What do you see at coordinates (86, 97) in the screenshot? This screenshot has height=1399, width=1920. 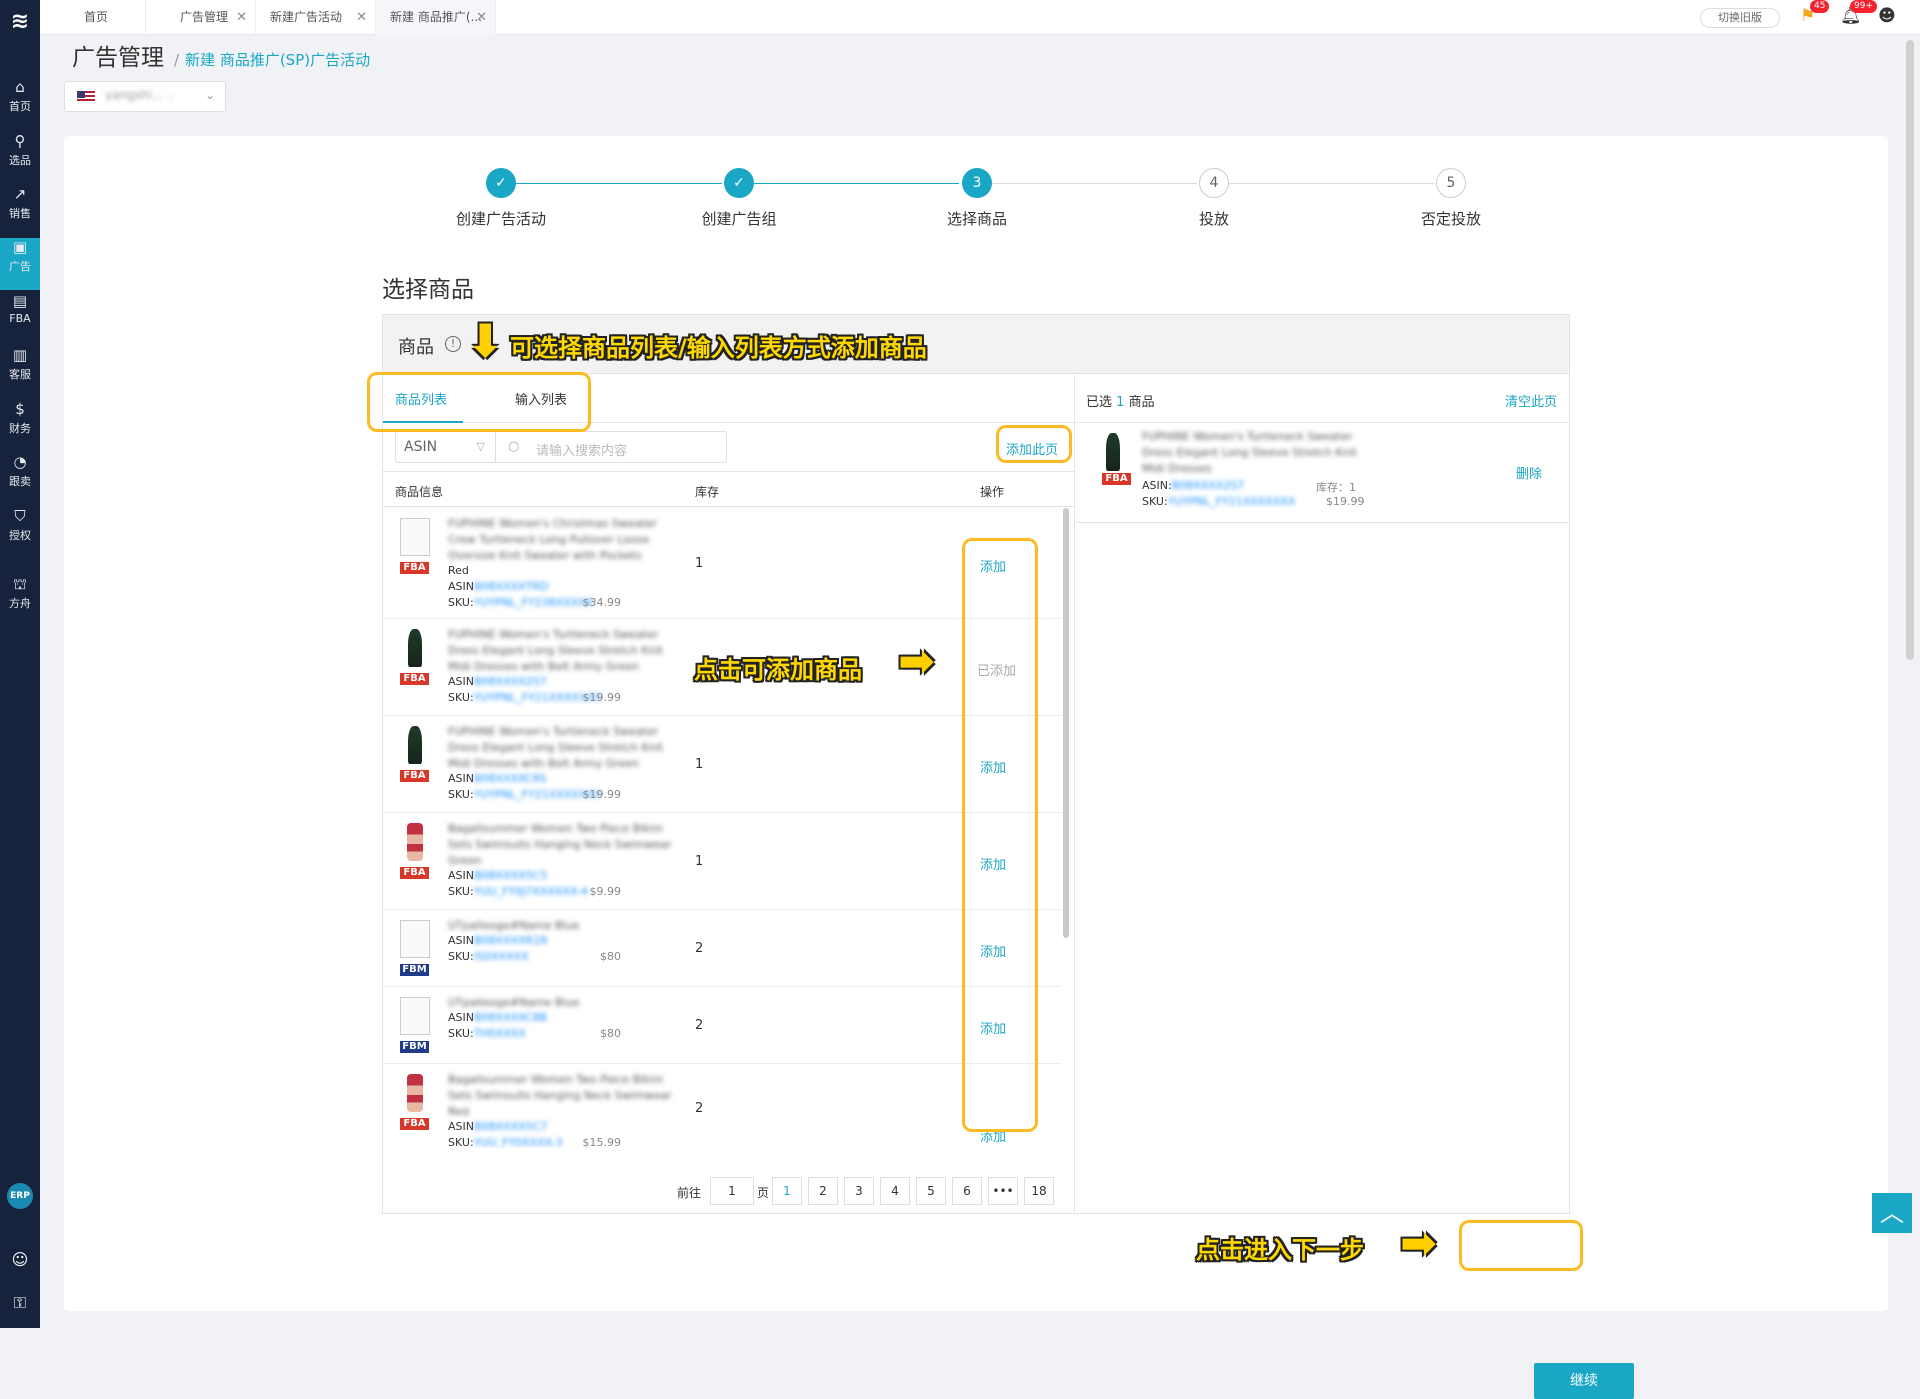 I see `us-flag-icon` at bounding box center [86, 97].